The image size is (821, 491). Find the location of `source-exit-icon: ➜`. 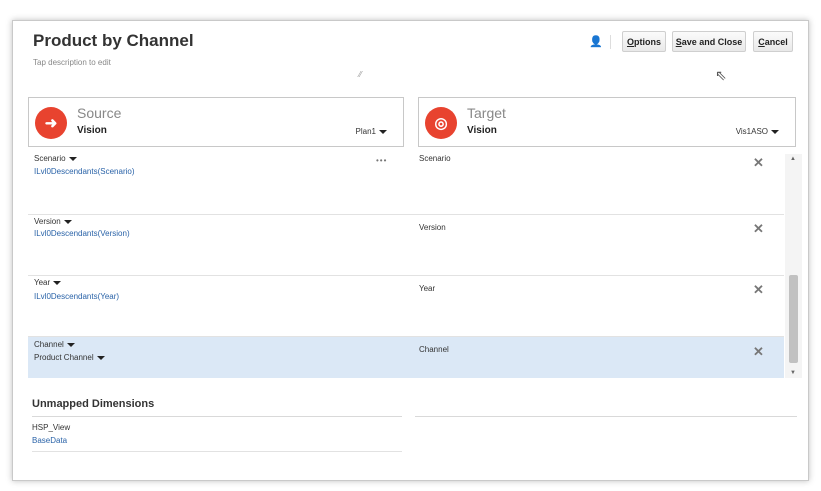

source-exit-icon: ➜ is located at coordinates (51, 123).